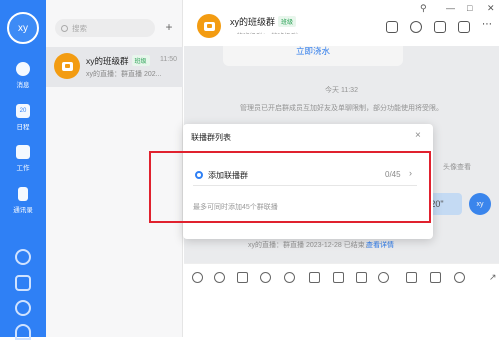 The height and width of the screenshot is (340, 499). Describe the element at coordinates (23, 332) in the screenshot. I see `cloud-icon` at that location.